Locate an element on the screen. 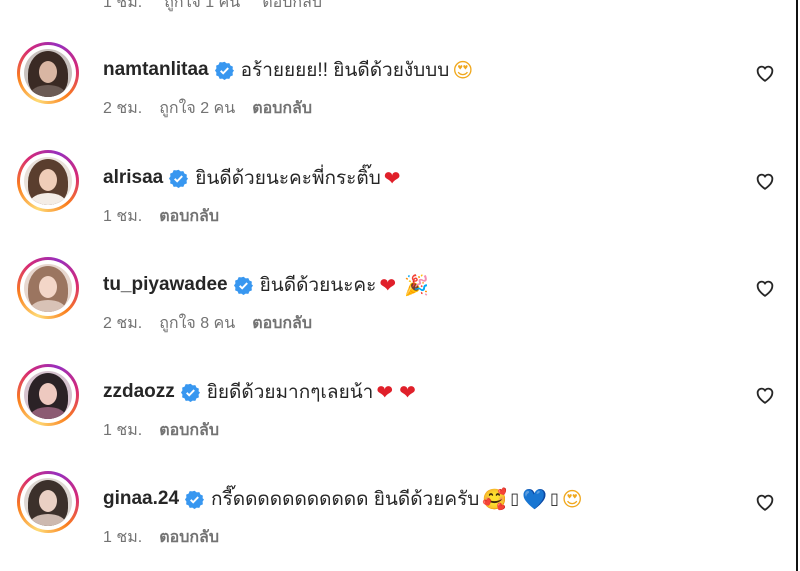 Image resolution: width=800 pixels, height=571 pixels. comment-text: กรี๊ดดดดดดดดดดด ยินดีด้วยครับ is located at coordinates (345, 499).